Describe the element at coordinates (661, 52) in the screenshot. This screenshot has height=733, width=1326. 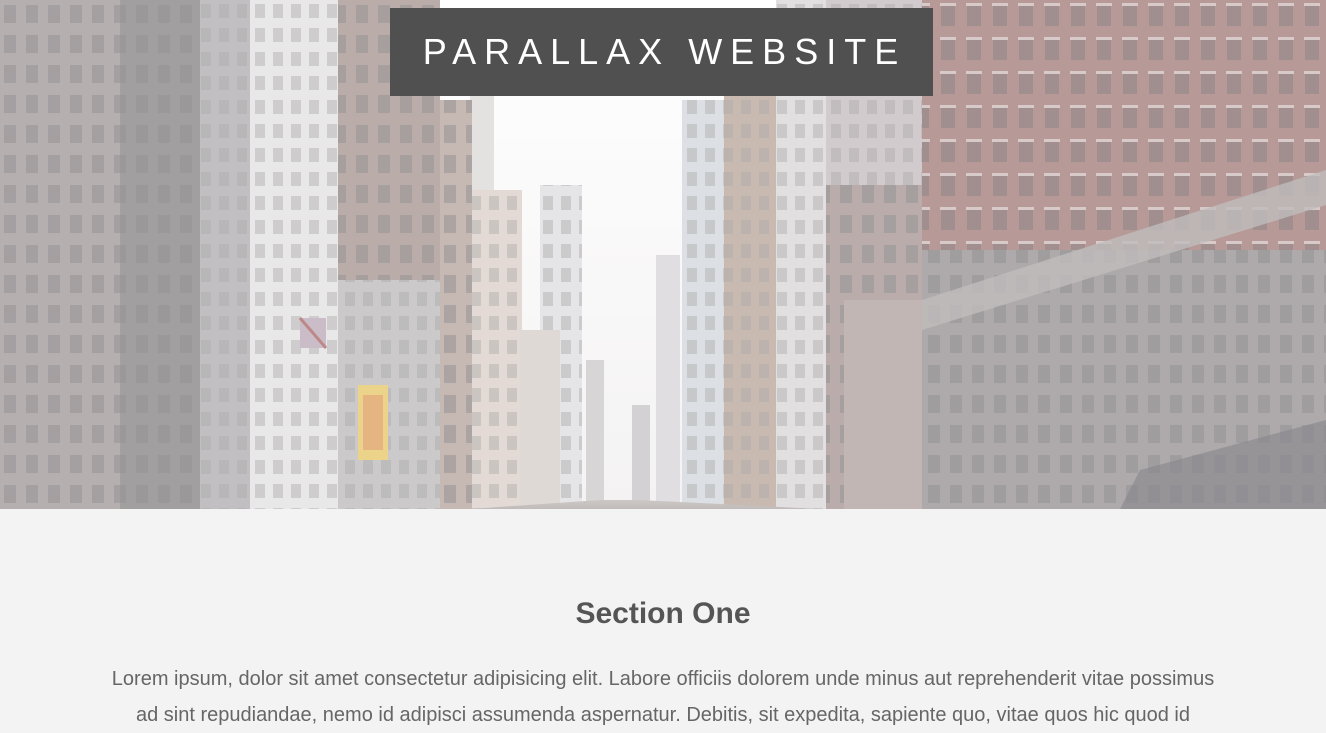
I see `site-title: Parallax Website` at that location.